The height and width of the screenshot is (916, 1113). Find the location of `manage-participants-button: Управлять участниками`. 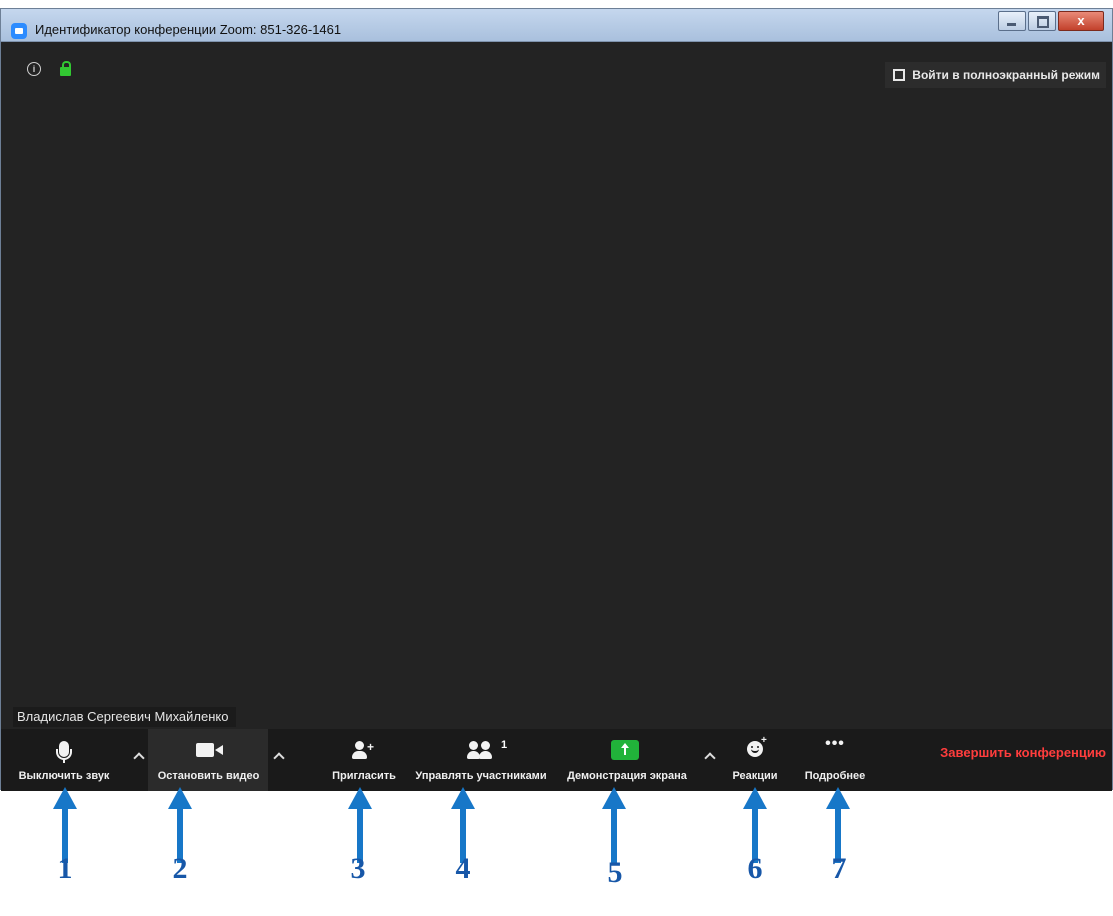

manage-participants-button: Управлять участниками is located at coordinates (481, 760).